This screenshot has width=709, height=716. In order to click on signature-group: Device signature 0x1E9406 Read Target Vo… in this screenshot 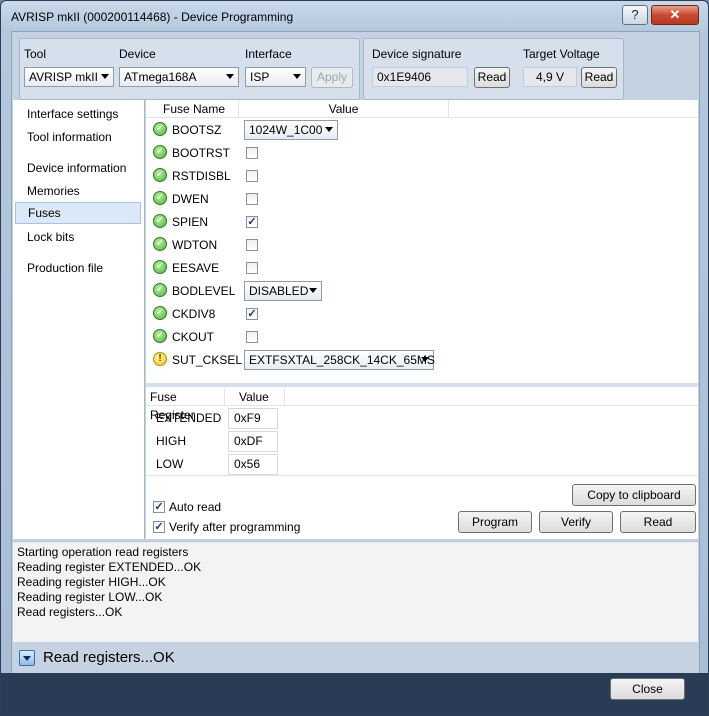, I will do `click(493, 69)`.